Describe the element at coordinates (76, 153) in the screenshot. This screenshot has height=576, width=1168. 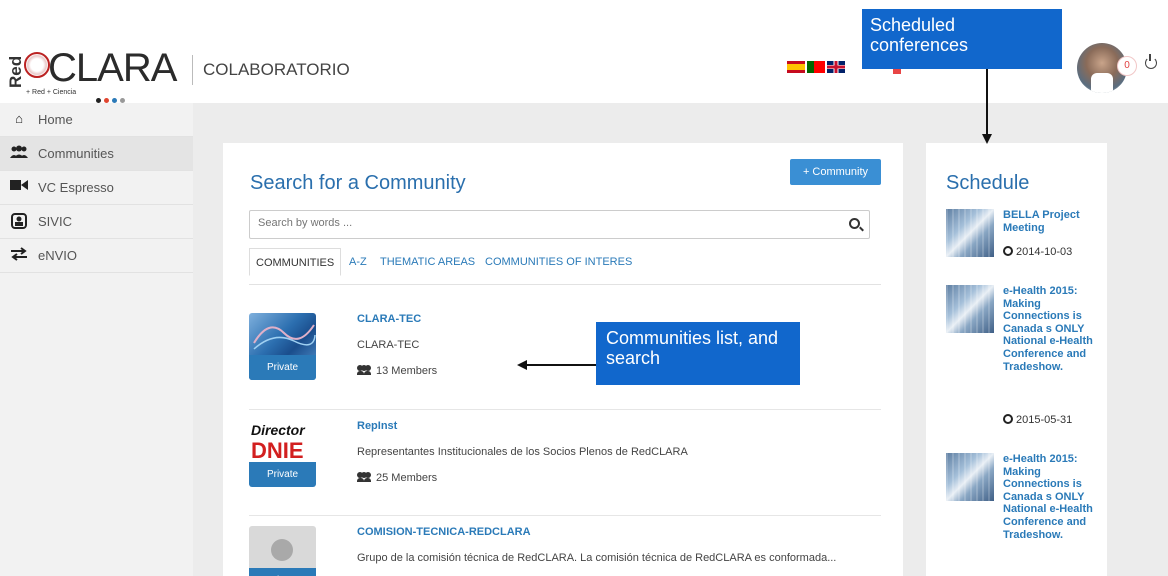
I see `sidebar-item-label: Communities` at that location.